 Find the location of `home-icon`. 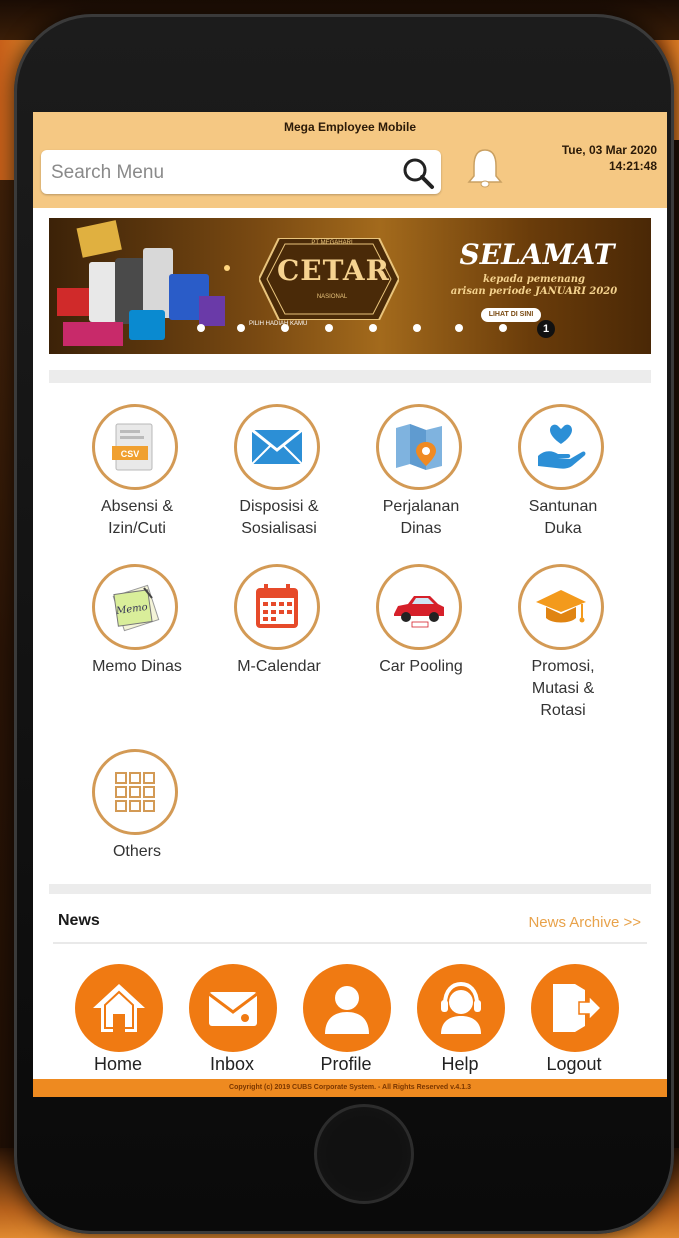

home-icon is located at coordinates (119, 1008).